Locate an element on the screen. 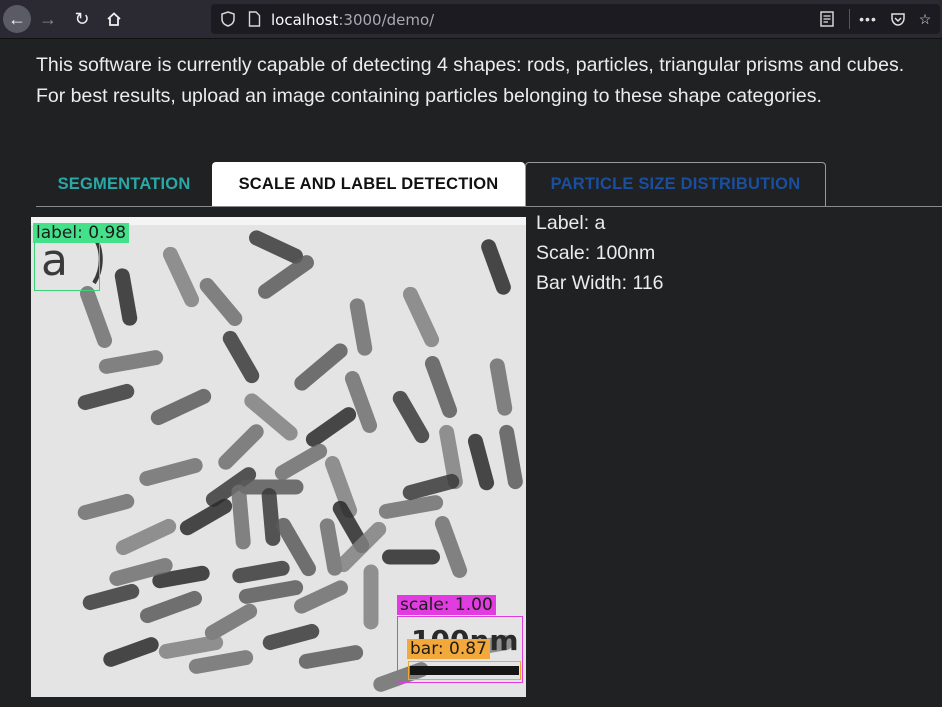 The width and height of the screenshot is (942, 707). bar-detection-tag: bar: 0.87 is located at coordinates (448, 649).